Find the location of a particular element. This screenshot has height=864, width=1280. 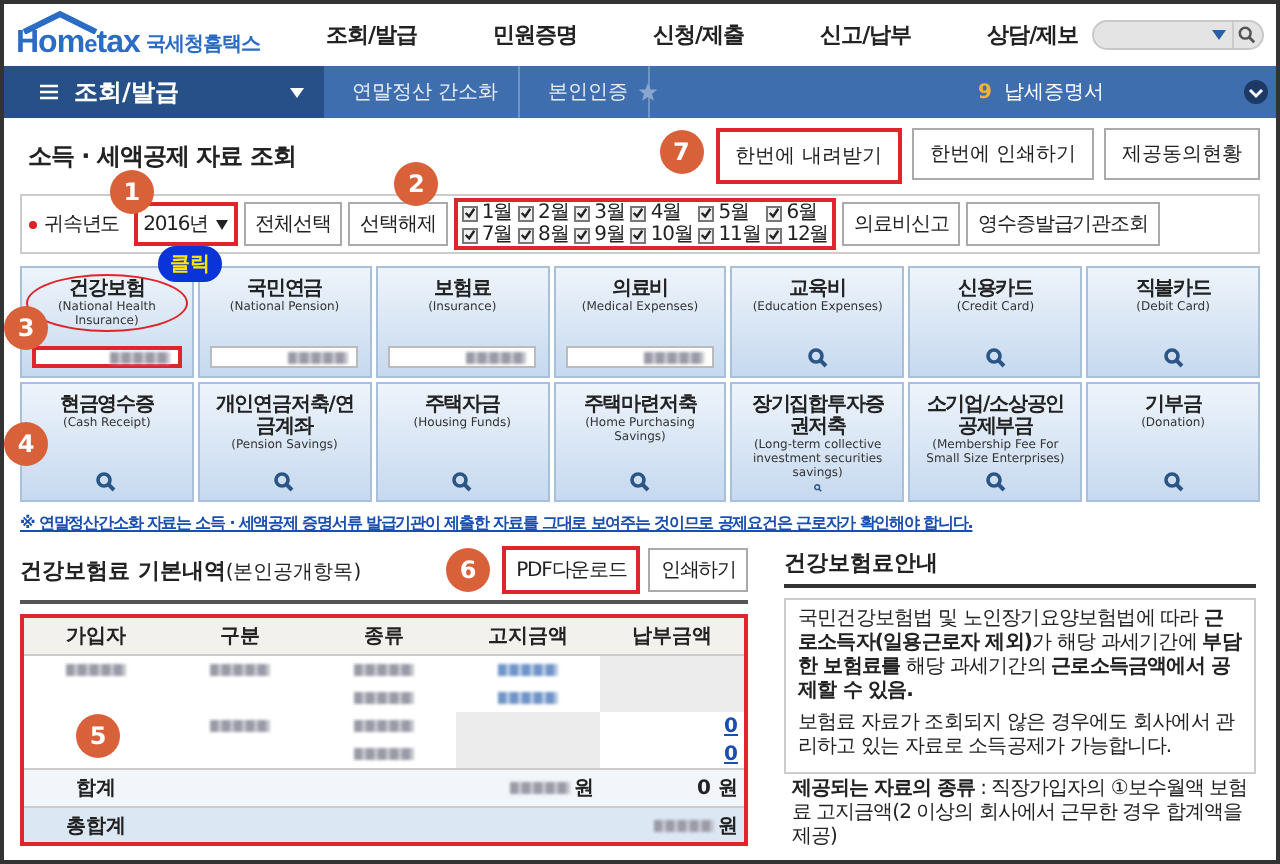

month-label: 6월 is located at coordinates (801, 213).